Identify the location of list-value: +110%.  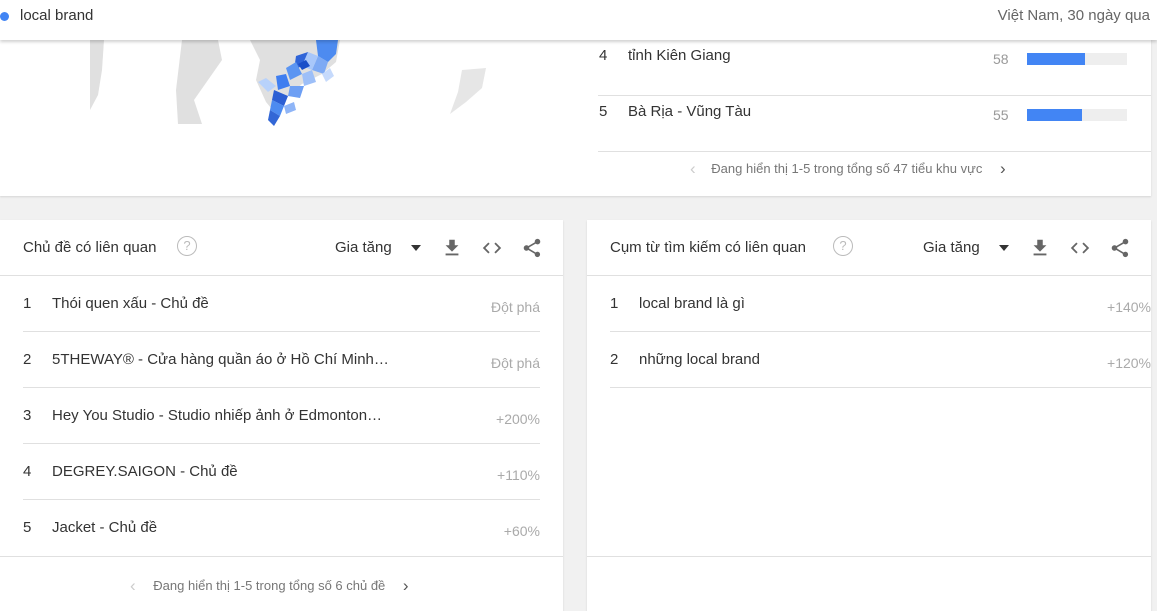
(518, 475).